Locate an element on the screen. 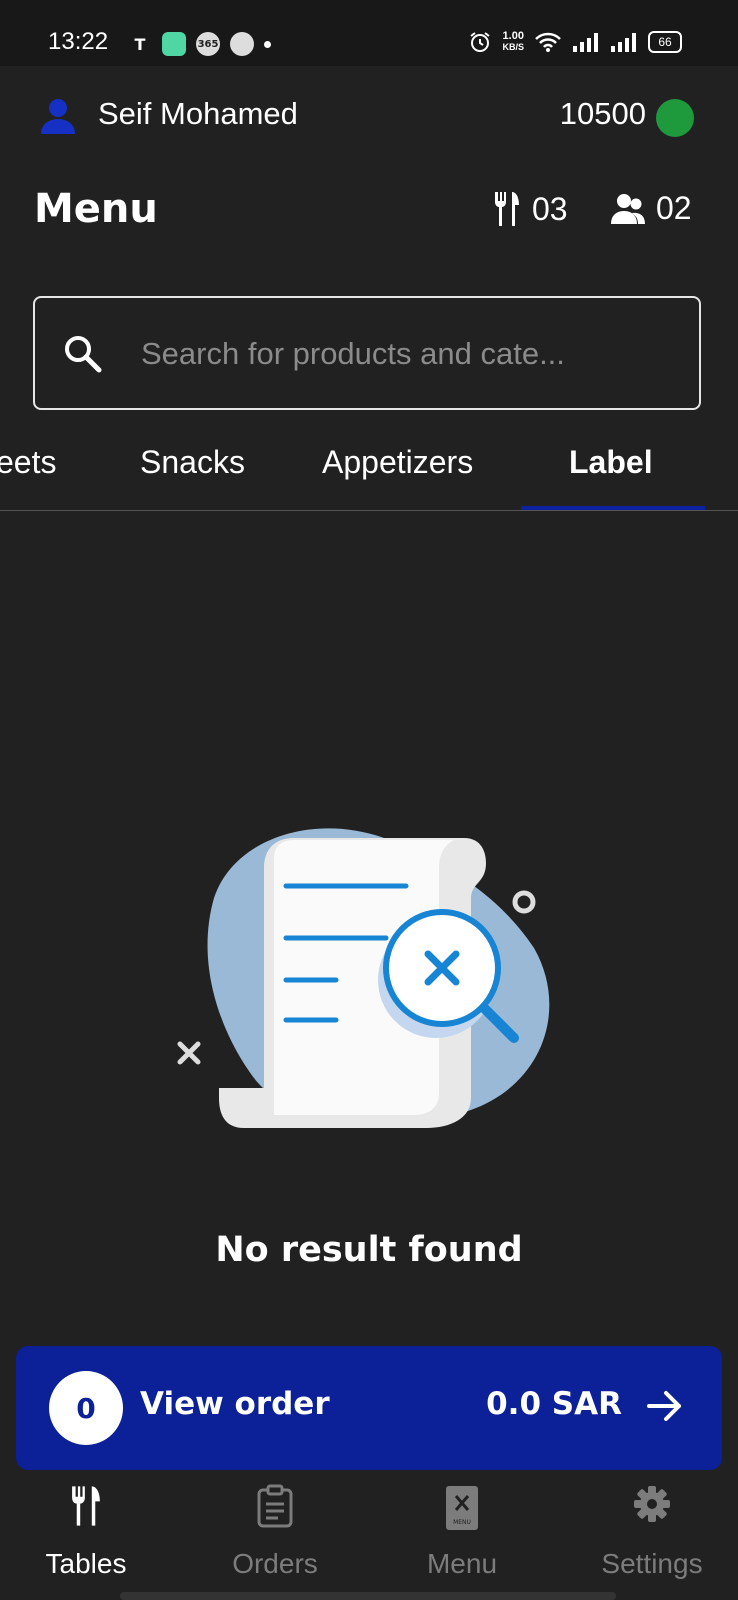 The height and width of the screenshot is (1600, 738). more-notifications-dot is located at coordinates (267, 44).